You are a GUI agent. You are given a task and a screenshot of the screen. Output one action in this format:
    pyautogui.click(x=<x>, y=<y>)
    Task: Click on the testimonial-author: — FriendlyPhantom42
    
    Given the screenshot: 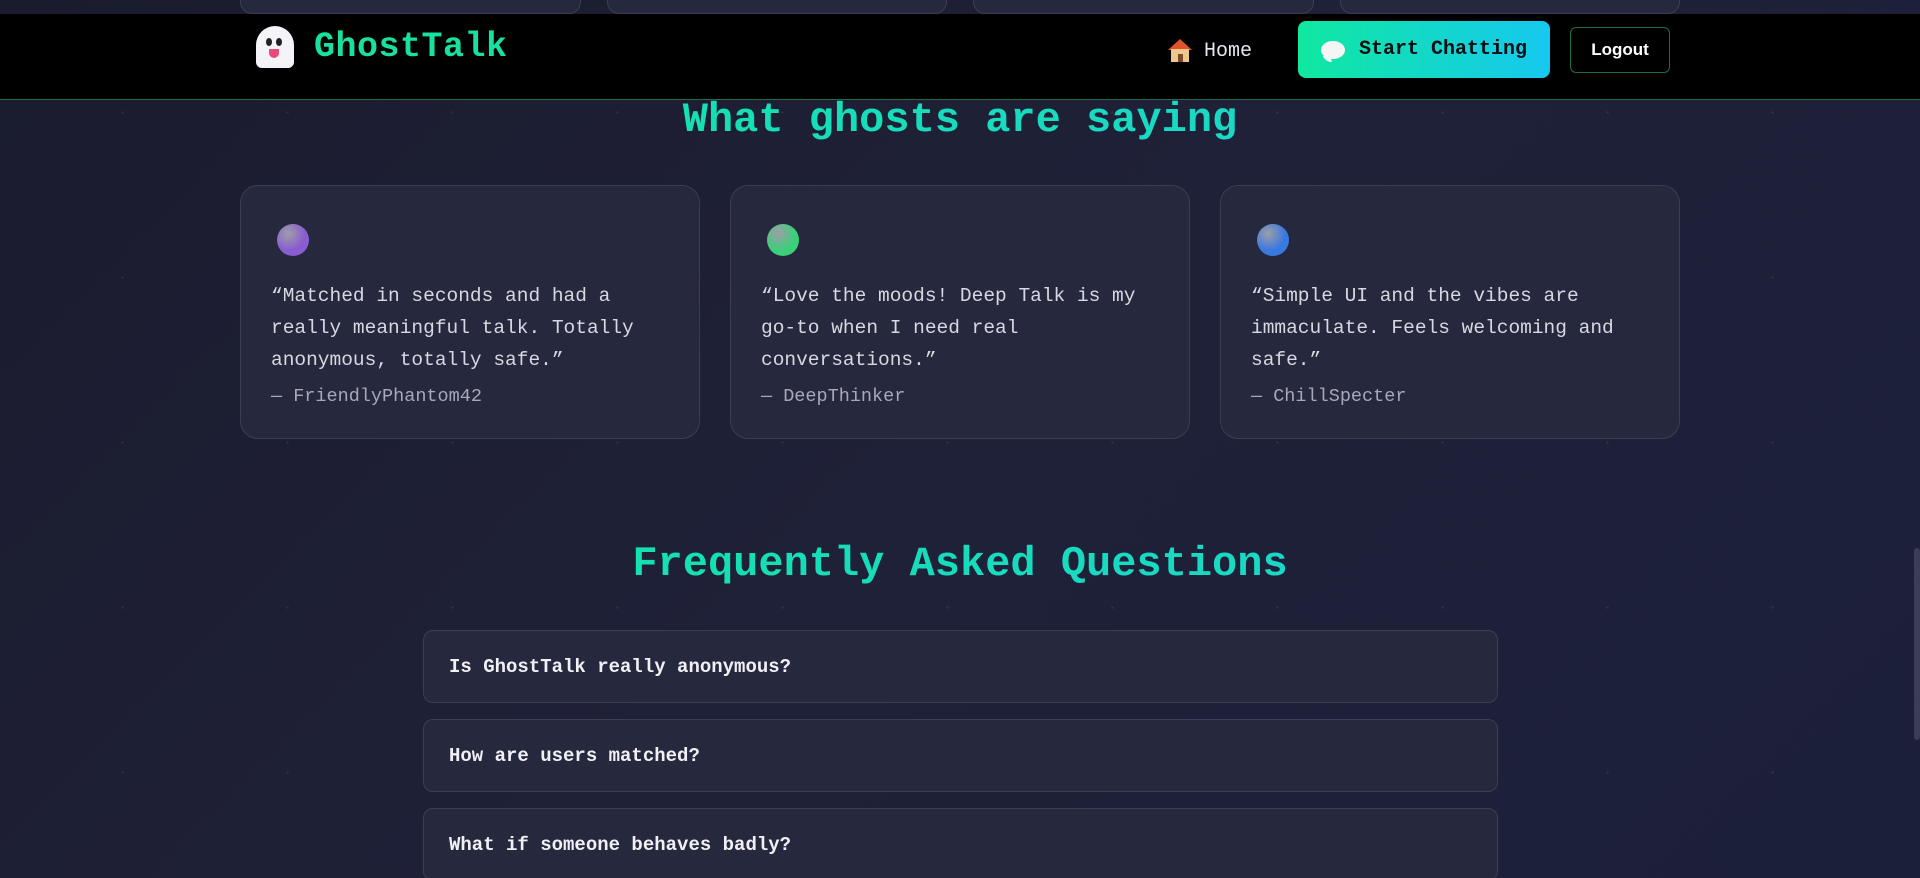 What is the action you would take?
    pyautogui.click(x=376, y=396)
    